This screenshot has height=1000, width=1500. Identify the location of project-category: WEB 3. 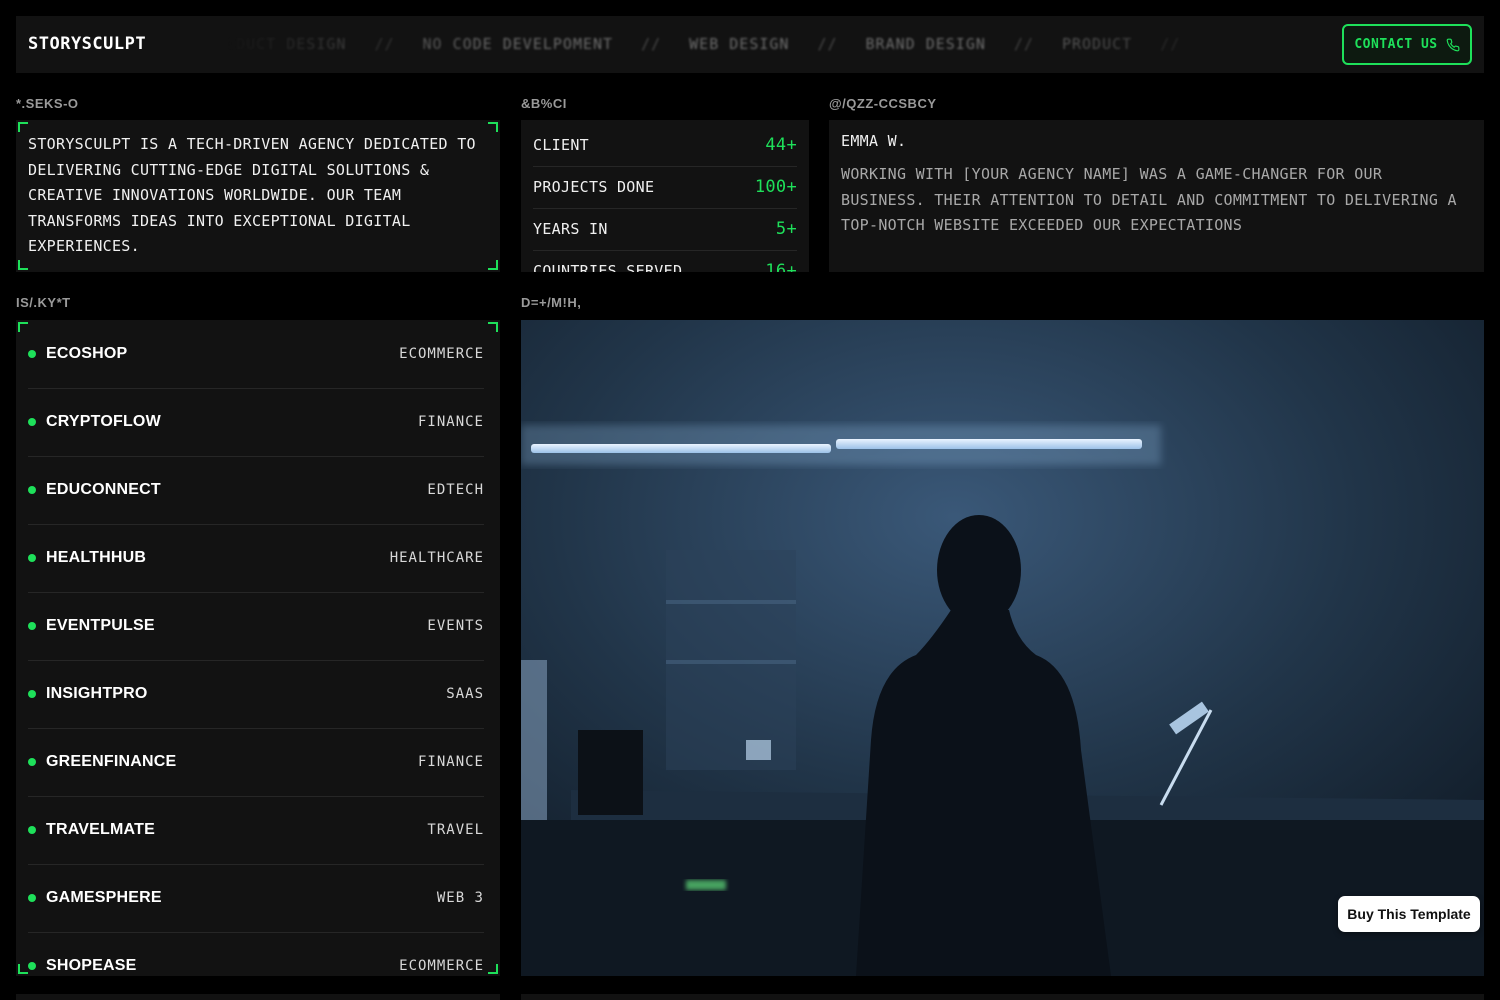
(460, 898).